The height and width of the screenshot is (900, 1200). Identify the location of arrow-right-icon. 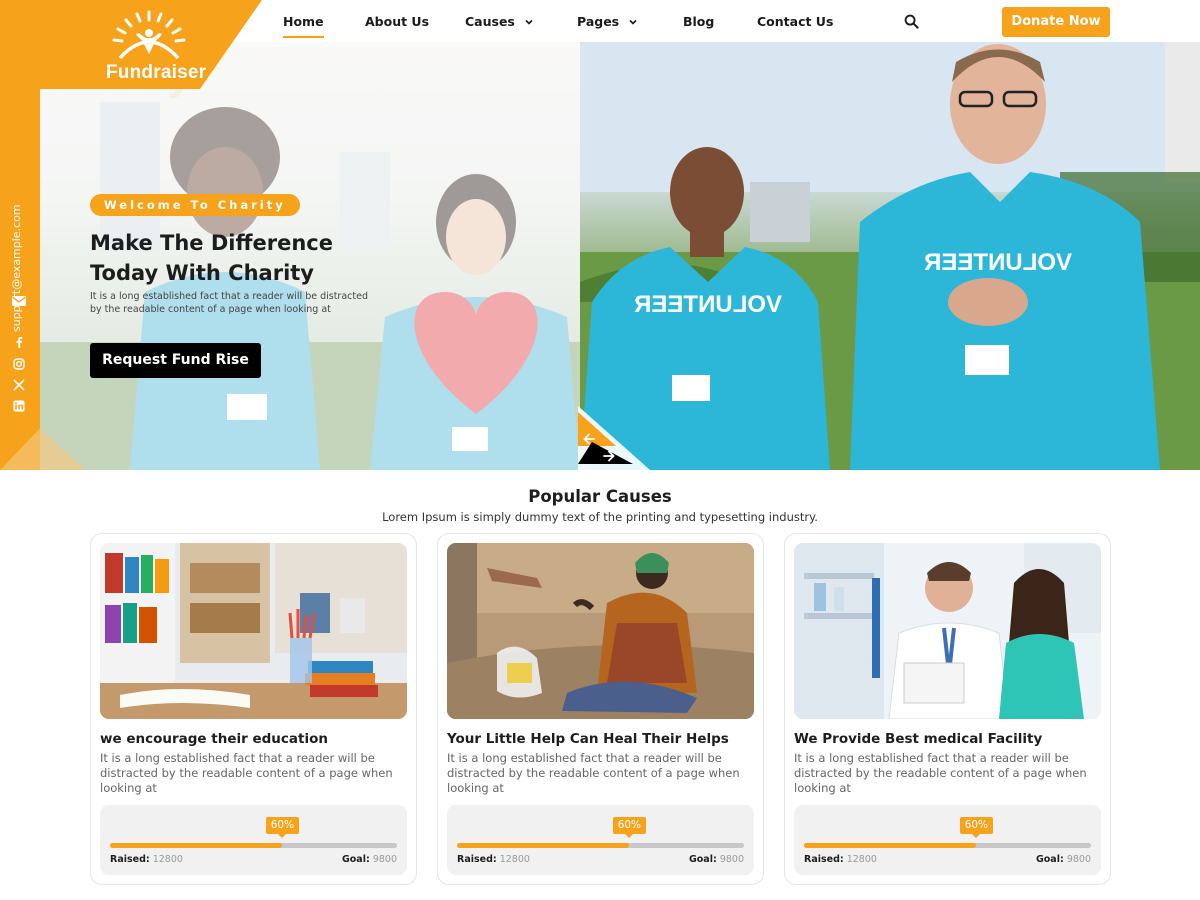
(609, 456).